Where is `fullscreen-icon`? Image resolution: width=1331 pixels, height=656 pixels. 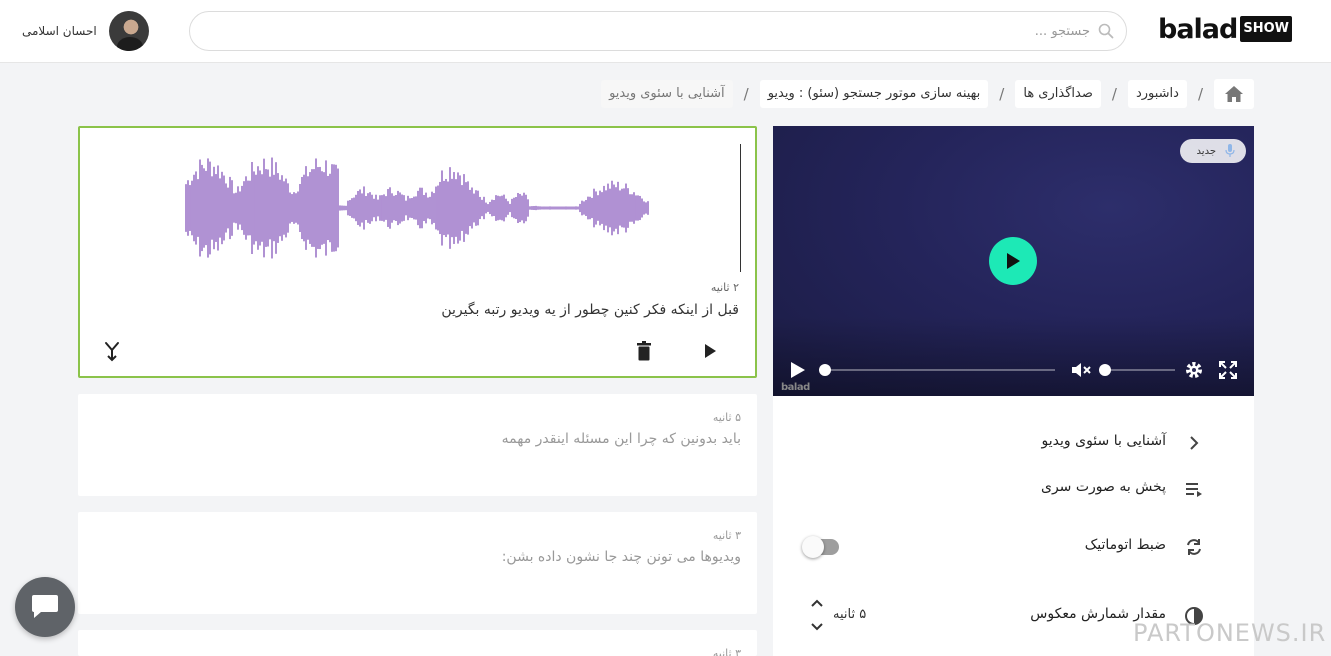
fullscreen-icon is located at coordinates (1228, 370).